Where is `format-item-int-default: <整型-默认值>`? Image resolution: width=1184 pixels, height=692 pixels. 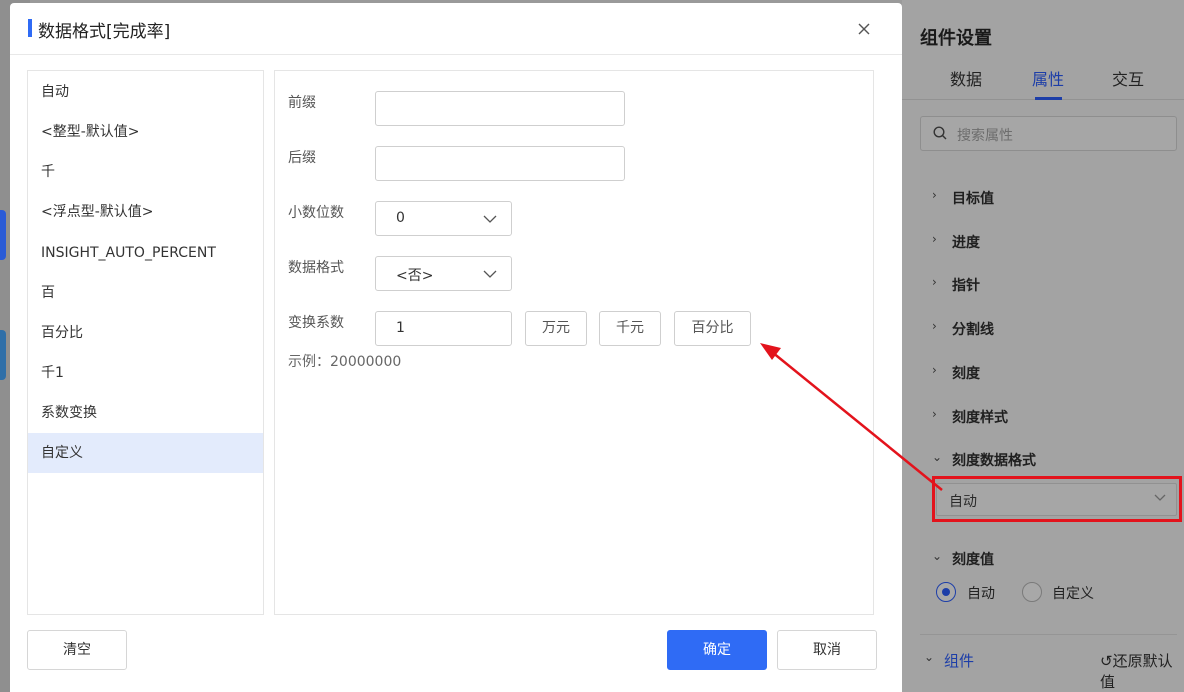
format-item-int-default: <整型-默认值> is located at coordinates (145, 132).